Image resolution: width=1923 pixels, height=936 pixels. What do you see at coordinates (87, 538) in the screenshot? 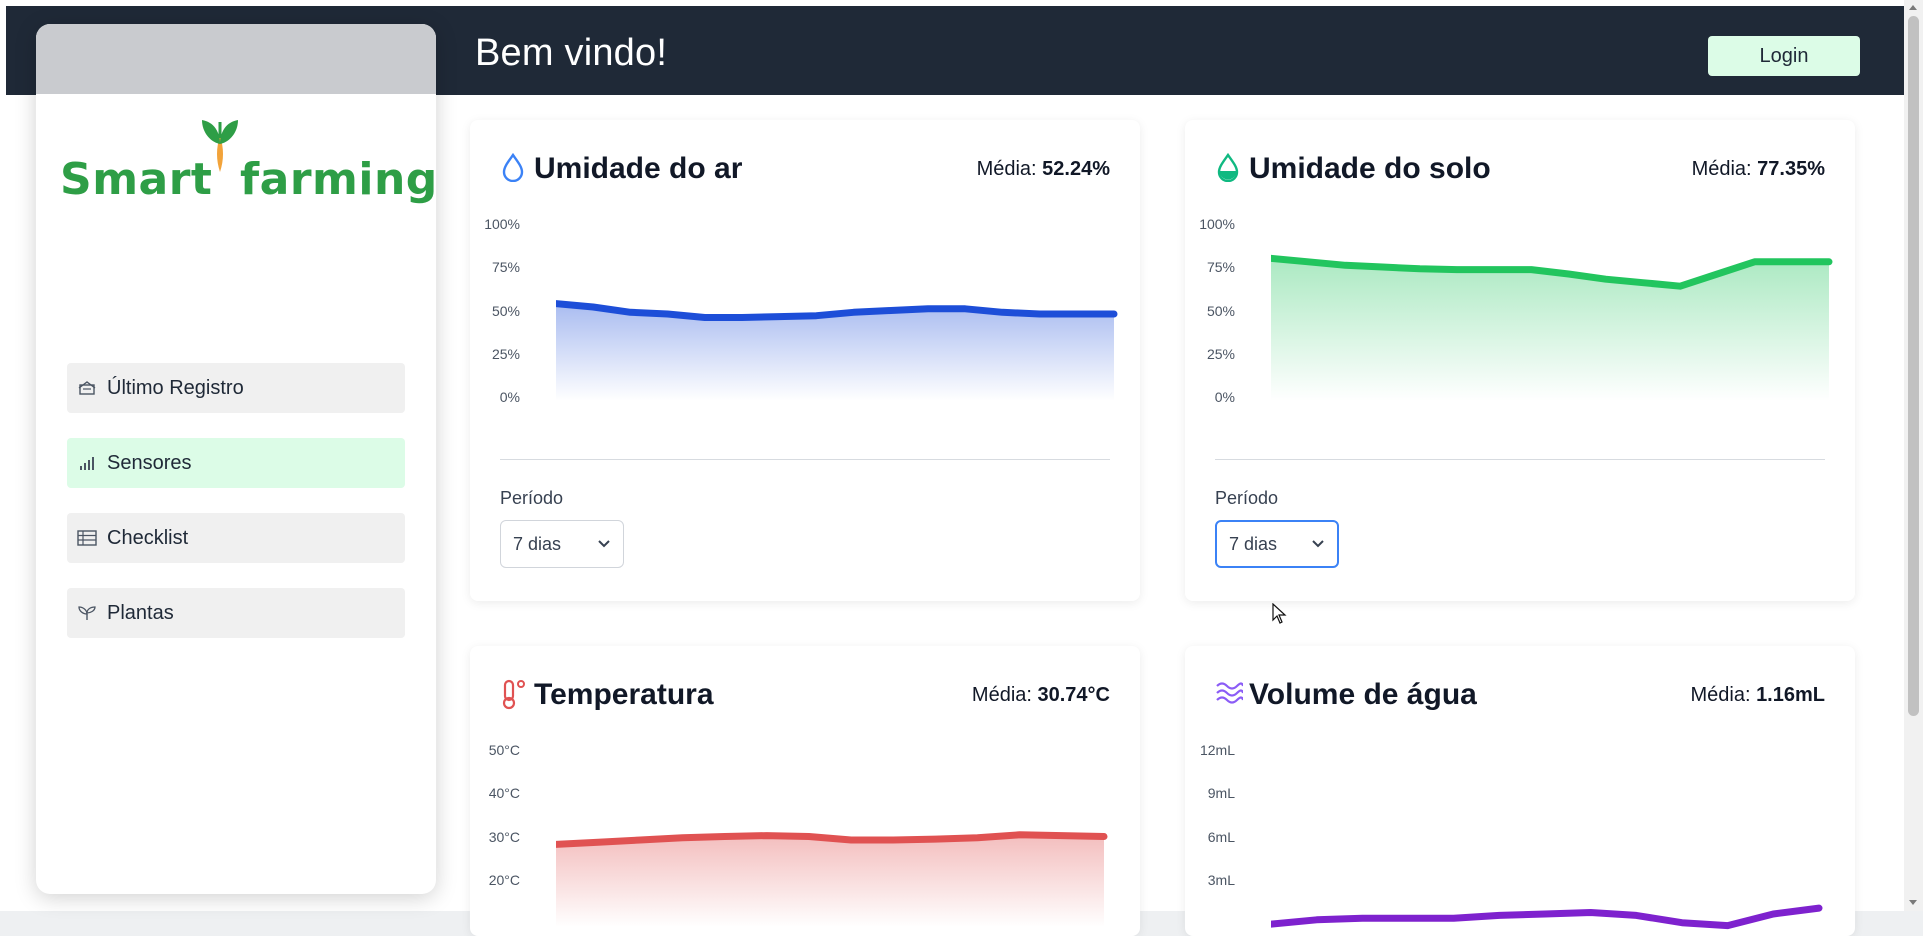
I see `table-icon` at bounding box center [87, 538].